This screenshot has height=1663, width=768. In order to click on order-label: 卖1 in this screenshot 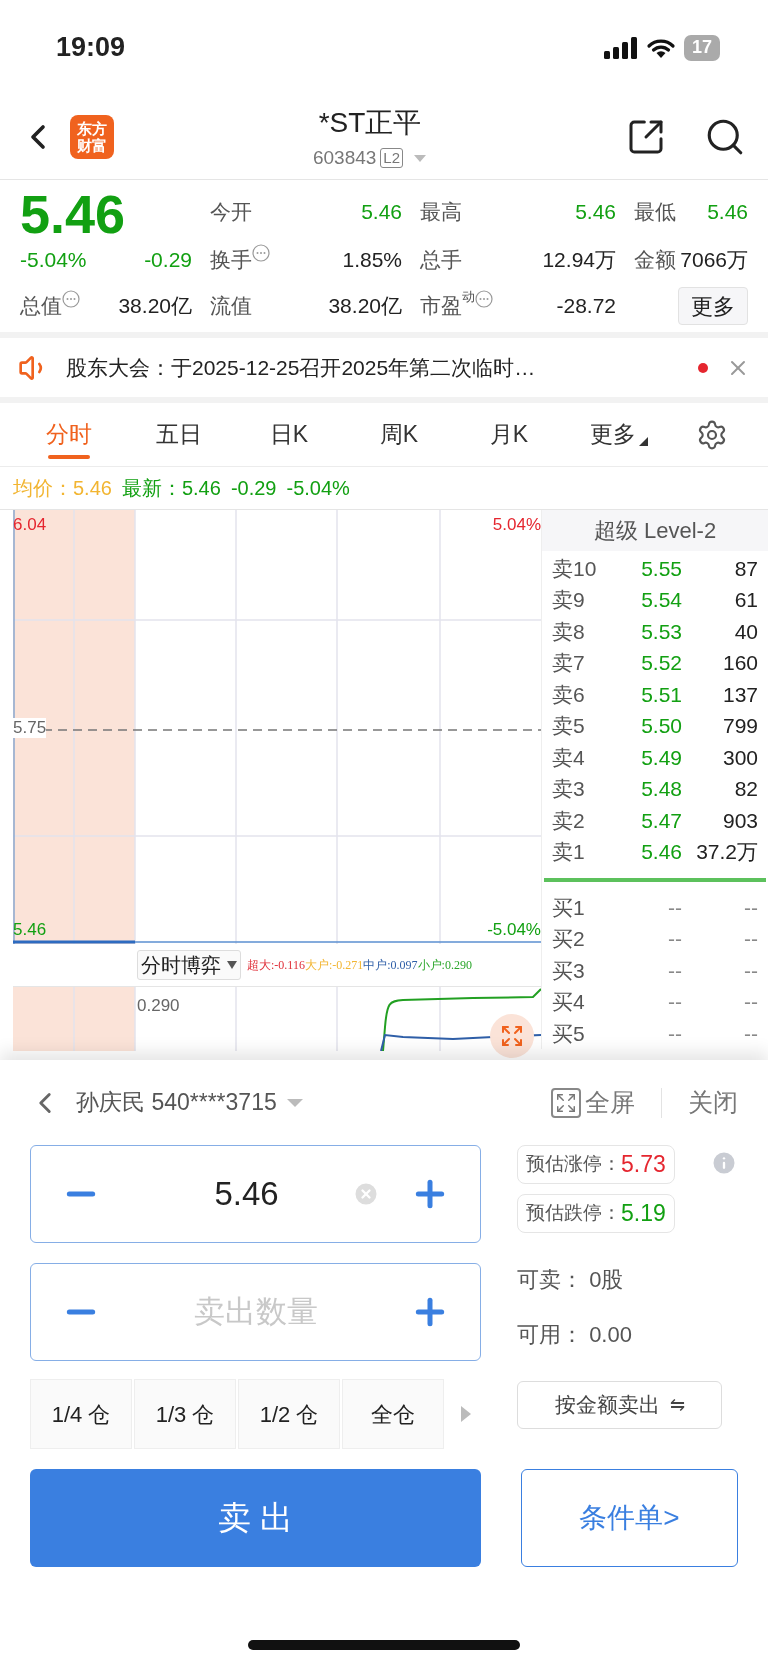, I will do `click(569, 852)`.